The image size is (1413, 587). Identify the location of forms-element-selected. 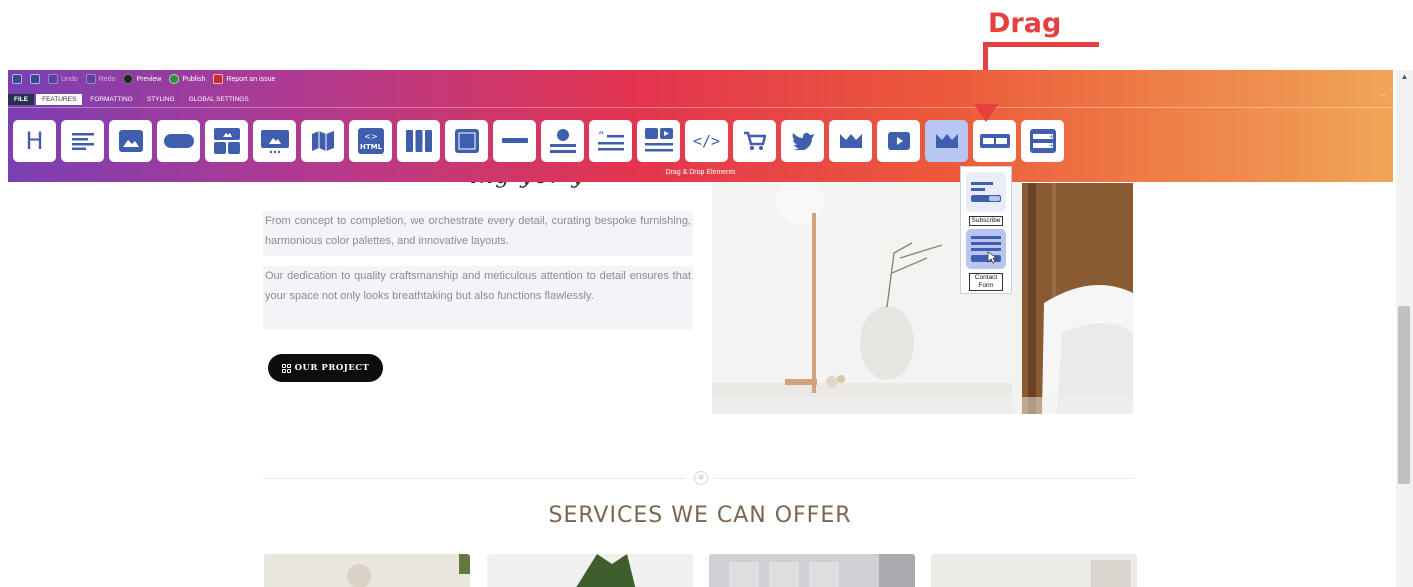
(946, 141).